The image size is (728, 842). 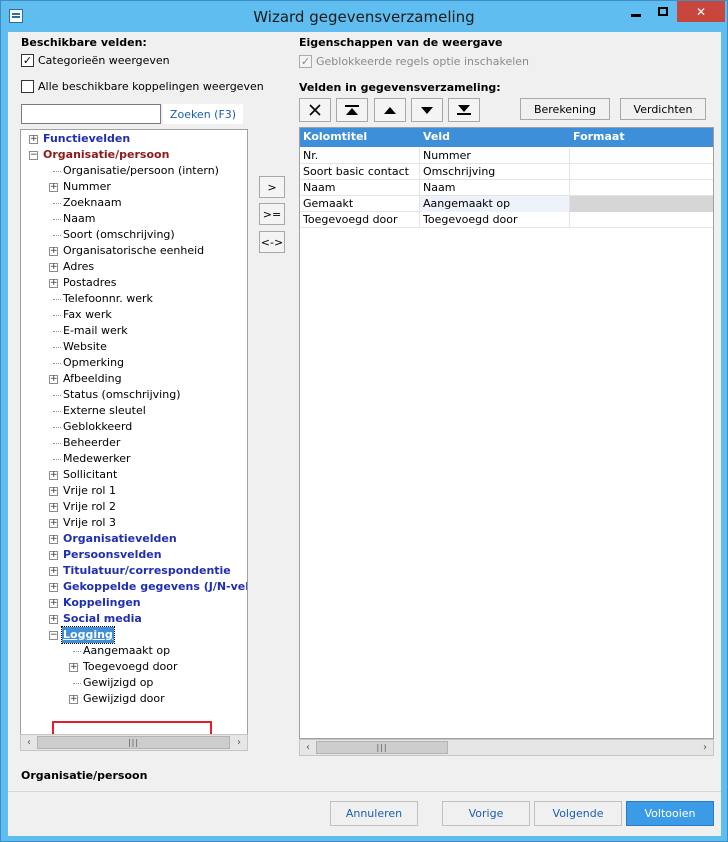 What do you see at coordinates (360, 188) in the screenshot?
I see `cell-title: Naam` at bounding box center [360, 188].